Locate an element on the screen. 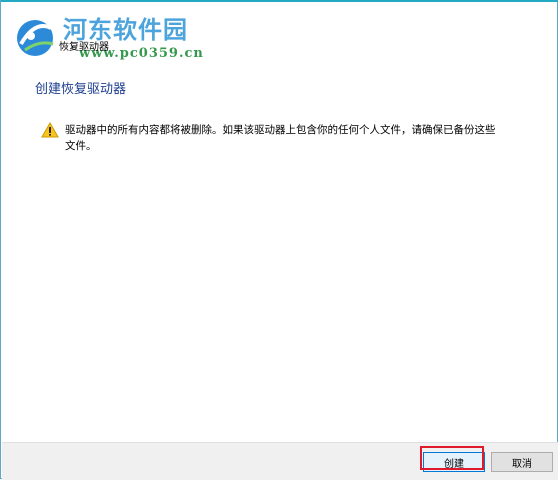 Image resolution: width=558 pixels, height=480 pixels. site-logo-icon is located at coordinates (35, 38).